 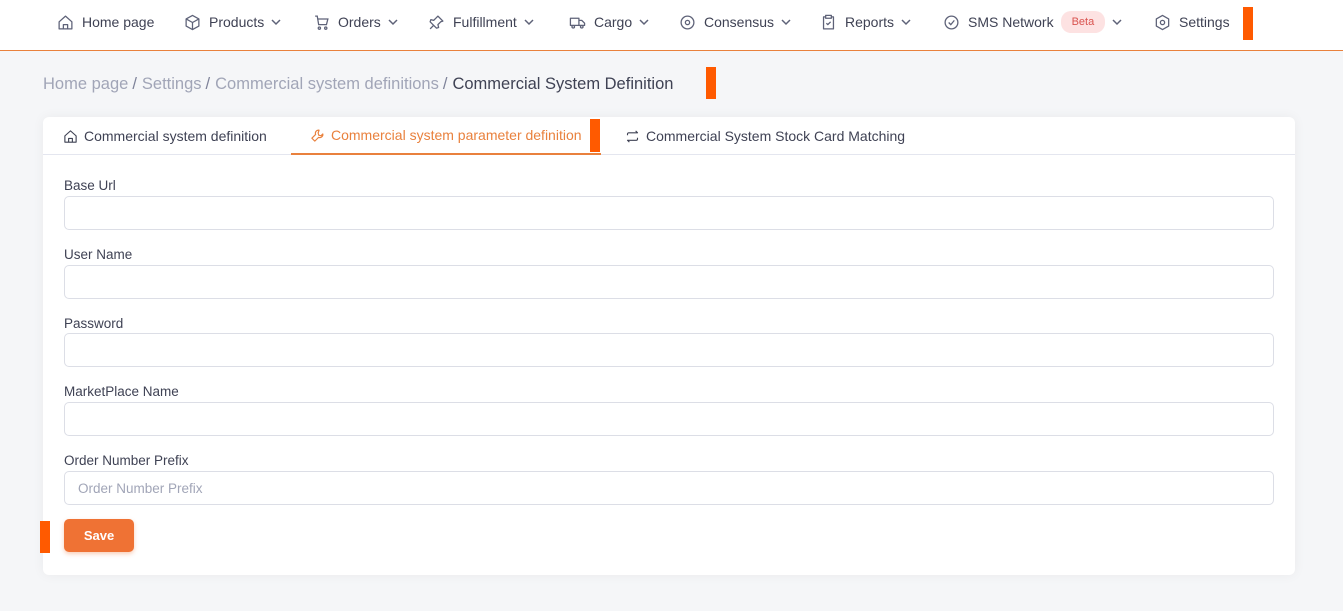 What do you see at coordinates (669, 282) in the screenshot?
I see `user-name-input` at bounding box center [669, 282].